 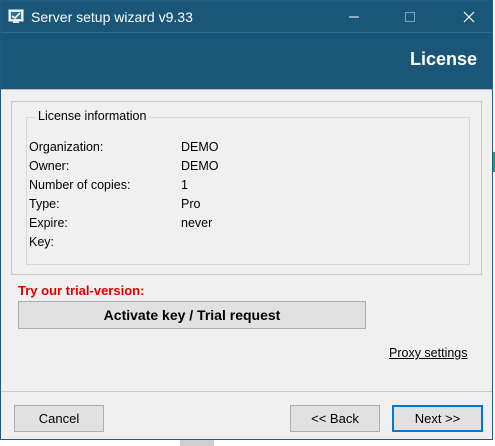 I want to click on back-button: << Back, so click(x=335, y=418).